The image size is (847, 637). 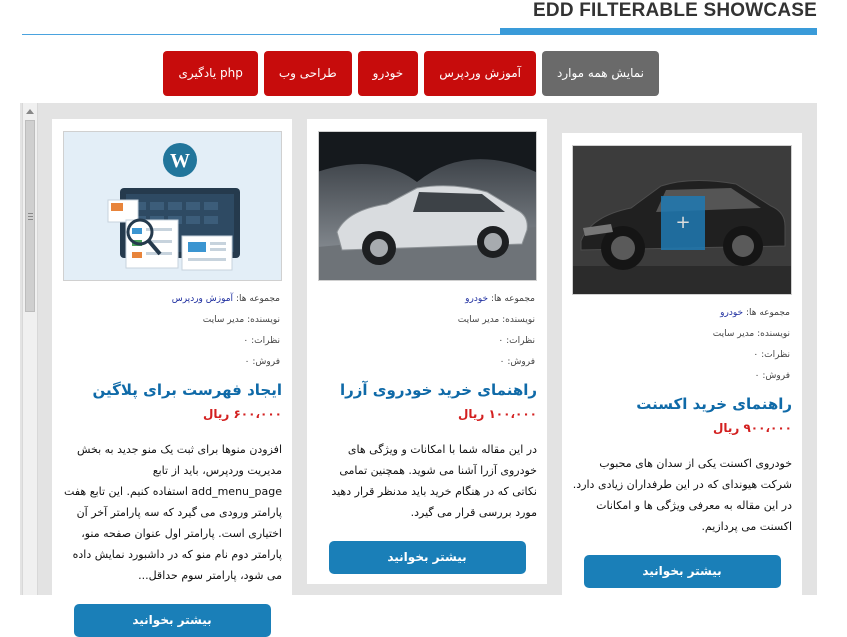 What do you see at coordinates (480, 73) in the screenshot?
I see `filter-wordpress-button: آموزش وردپرس` at bounding box center [480, 73].